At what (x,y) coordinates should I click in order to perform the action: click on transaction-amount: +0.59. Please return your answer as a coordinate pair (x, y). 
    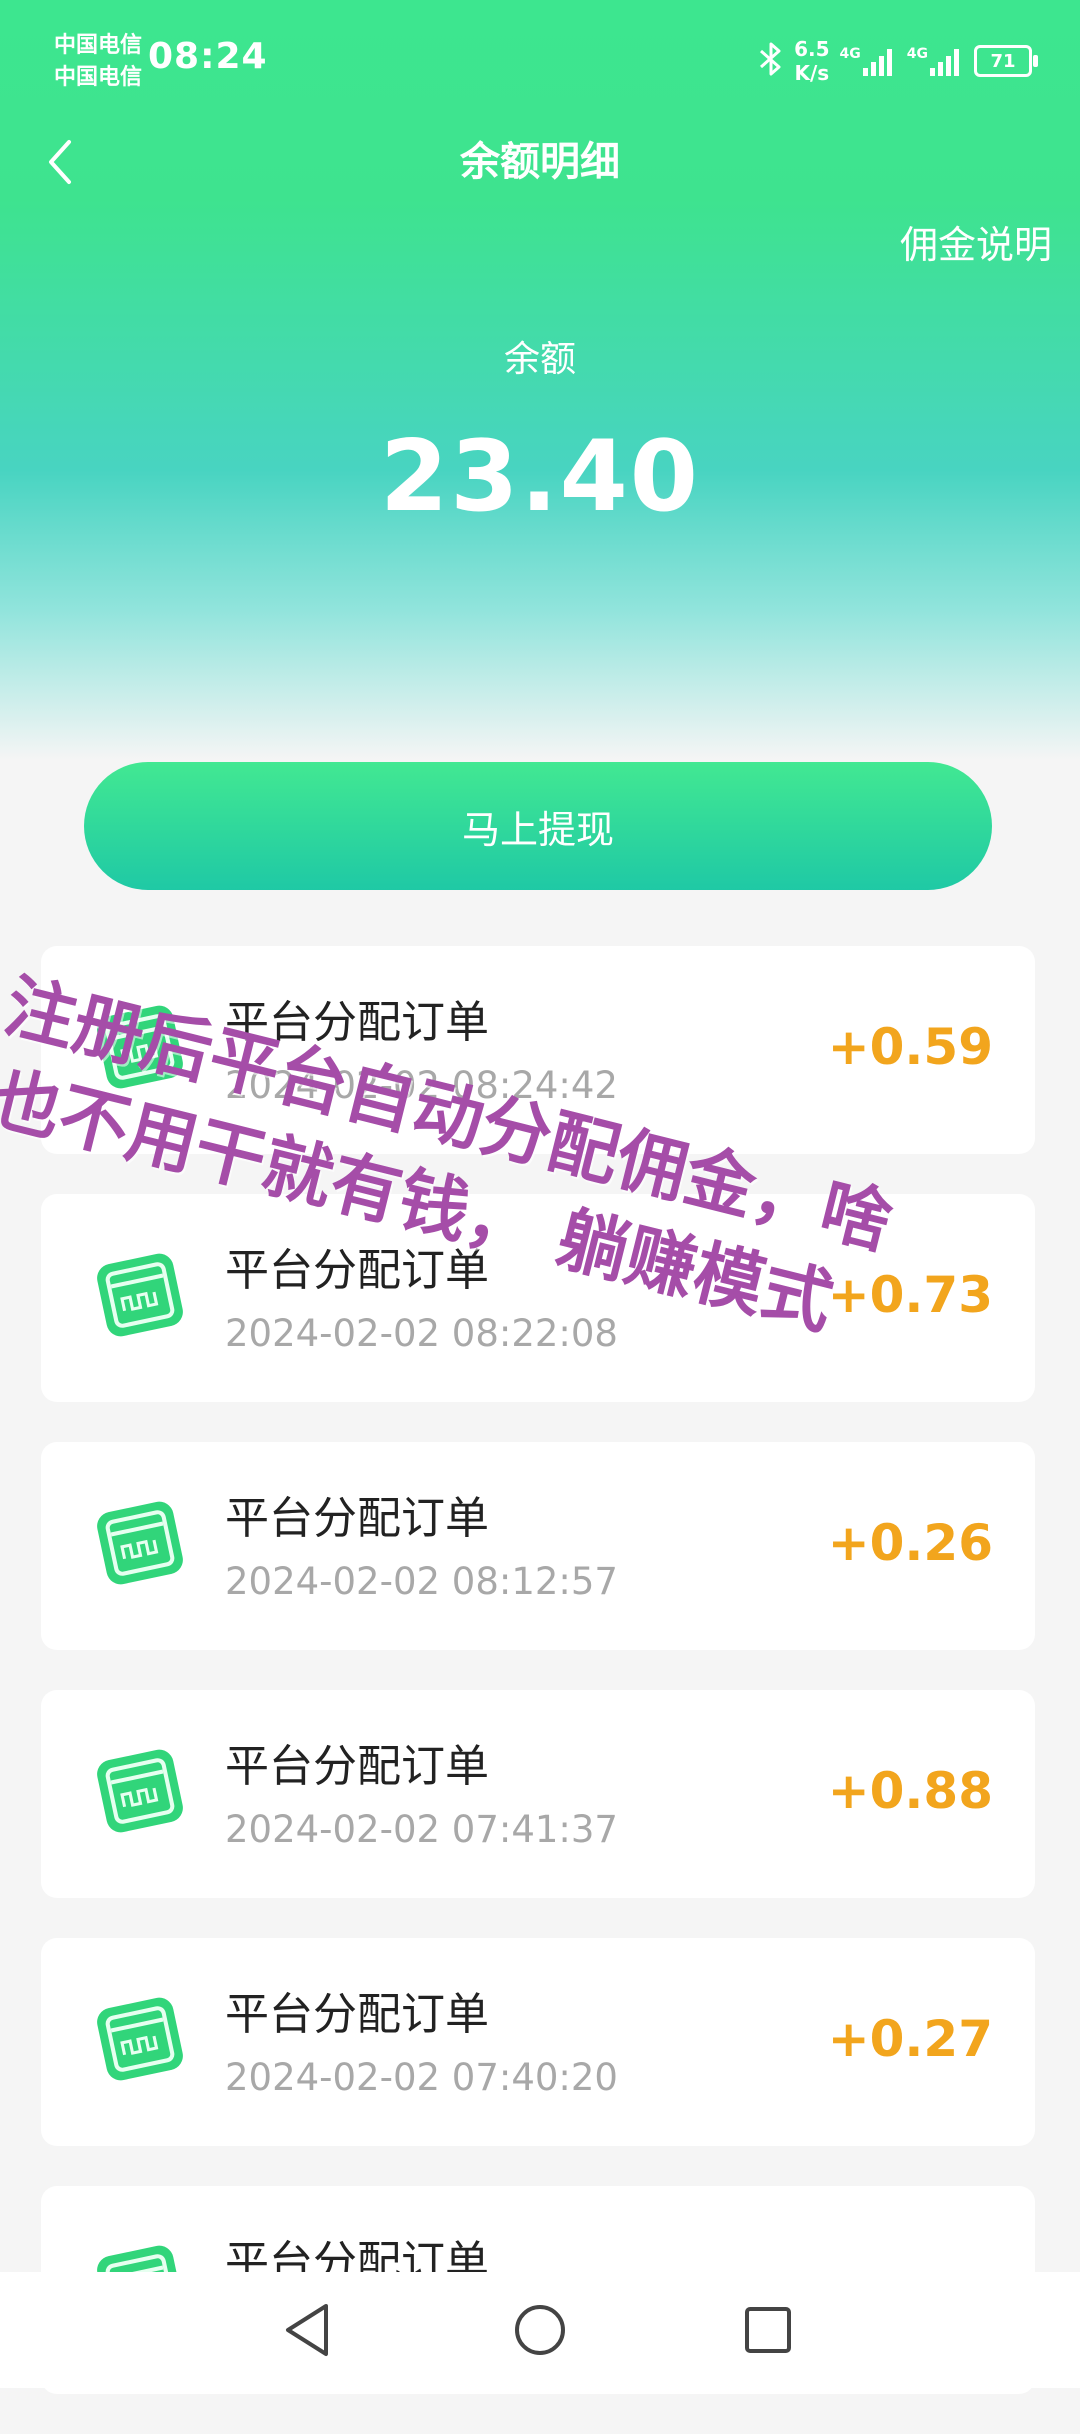
    Looking at the image, I should click on (910, 1047).